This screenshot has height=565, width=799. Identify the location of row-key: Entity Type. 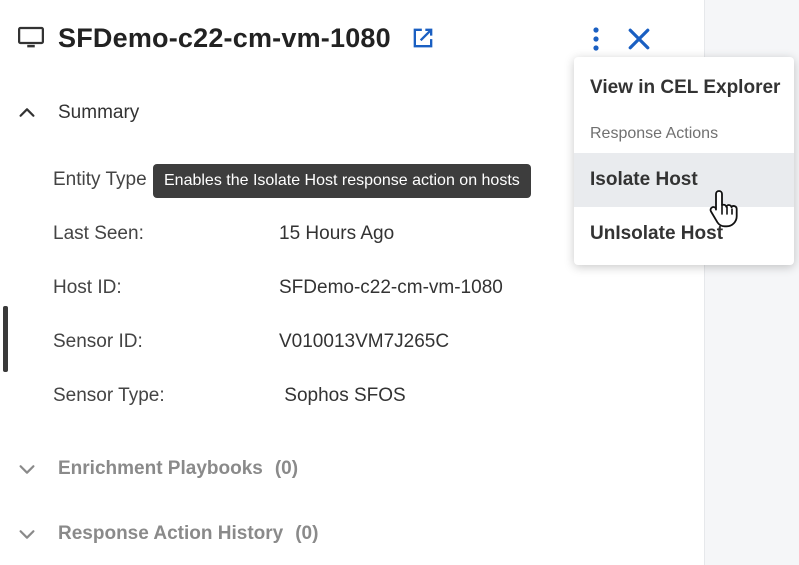
(100, 179).